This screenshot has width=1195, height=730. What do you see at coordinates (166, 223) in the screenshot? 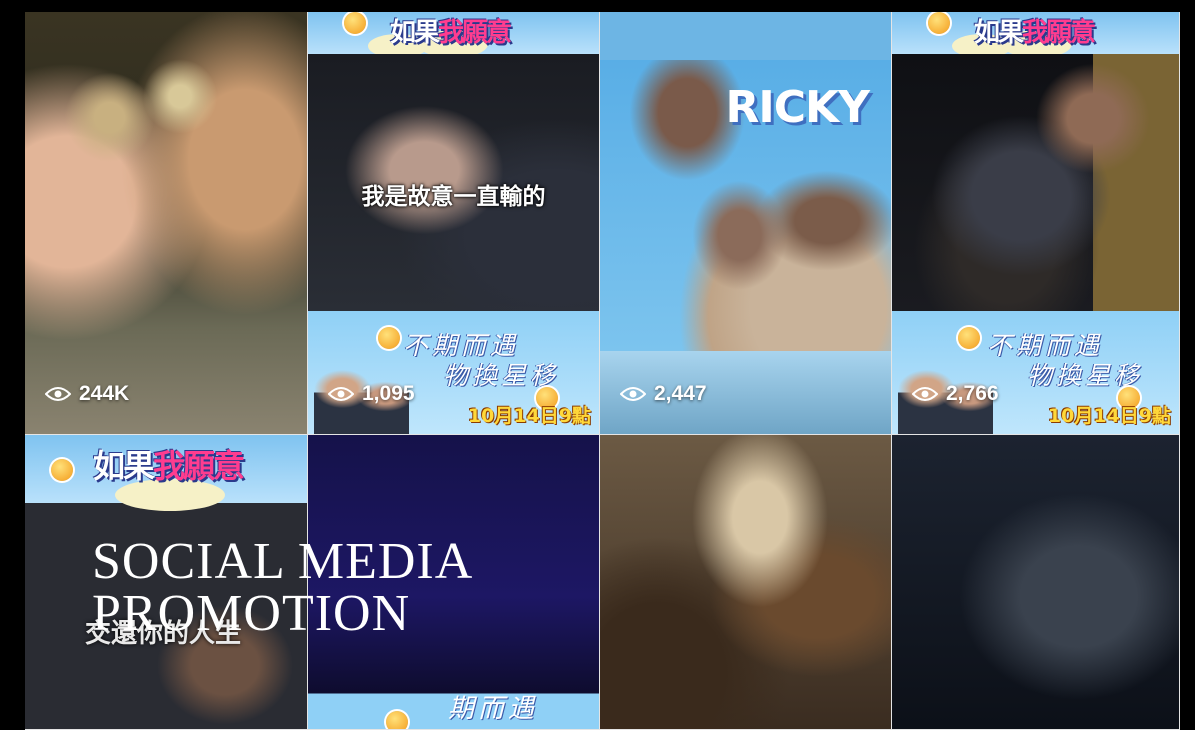
I see `video-tile-1: 244K` at bounding box center [166, 223].